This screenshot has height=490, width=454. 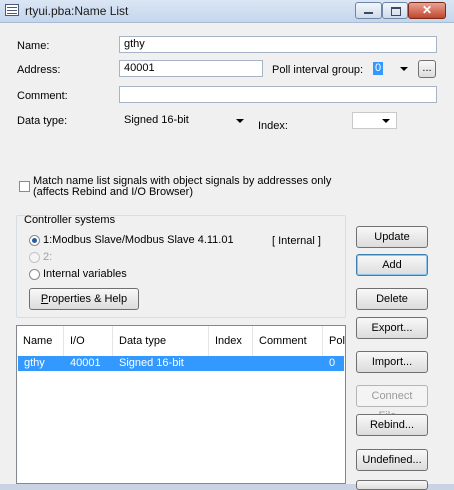 What do you see at coordinates (12, 10) in the screenshot?
I see `list-window-icon` at bounding box center [12, 10].